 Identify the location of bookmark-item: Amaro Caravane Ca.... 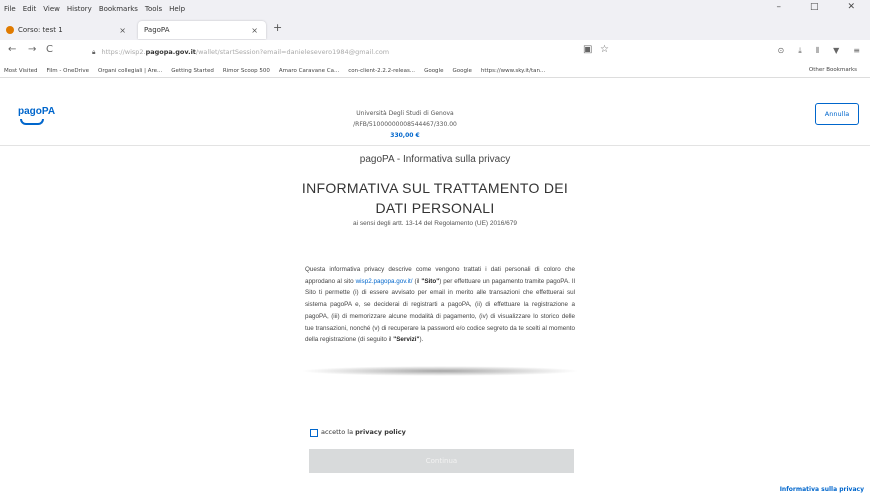
(309, 71).